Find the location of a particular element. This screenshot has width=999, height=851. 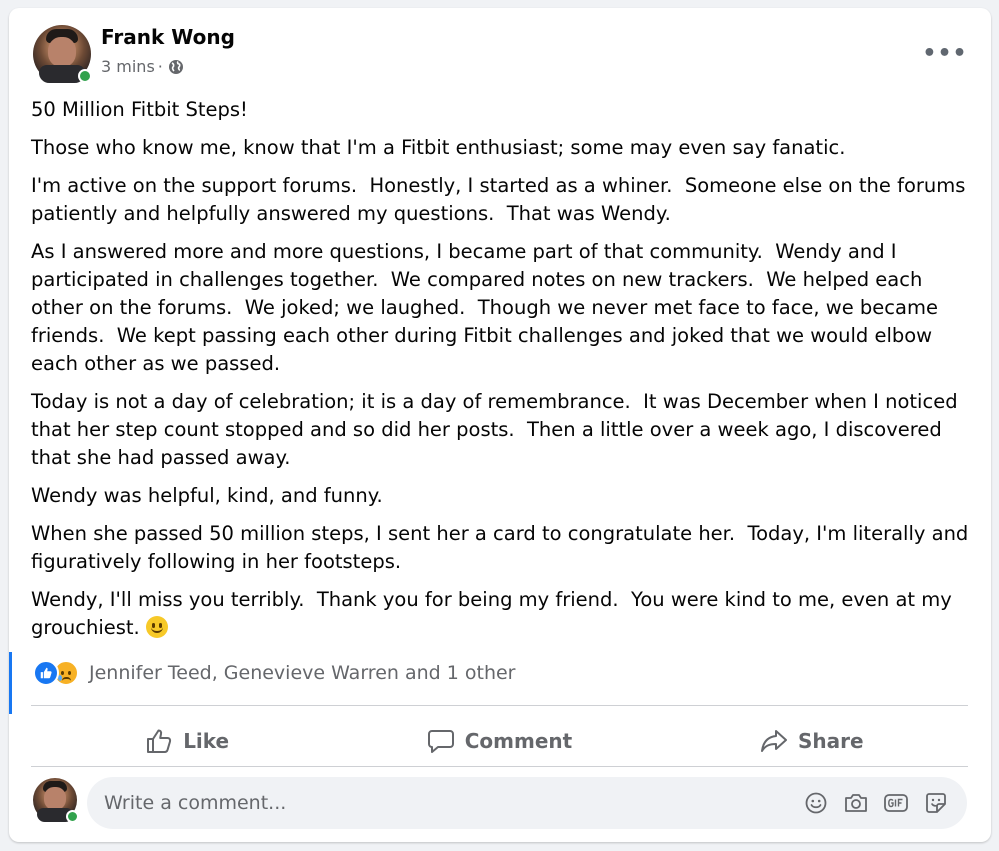

post-meta: 3 mins · is located at coordinates (142, 66).